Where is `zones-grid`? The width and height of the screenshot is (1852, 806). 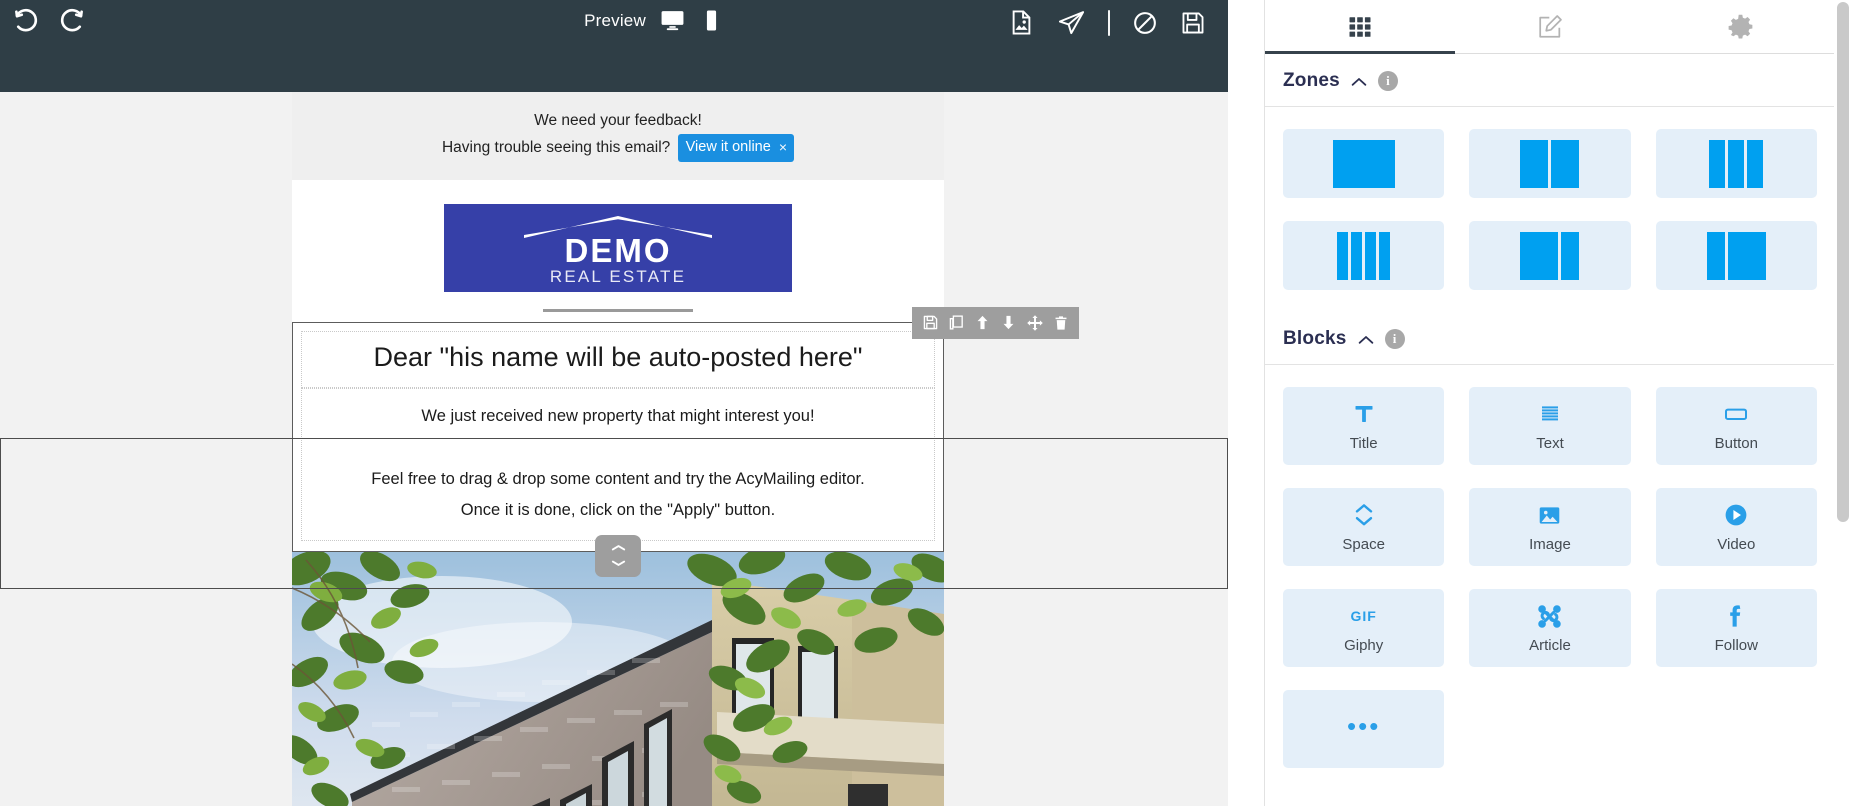
zones-grid is located at coordinates (1550, 202).